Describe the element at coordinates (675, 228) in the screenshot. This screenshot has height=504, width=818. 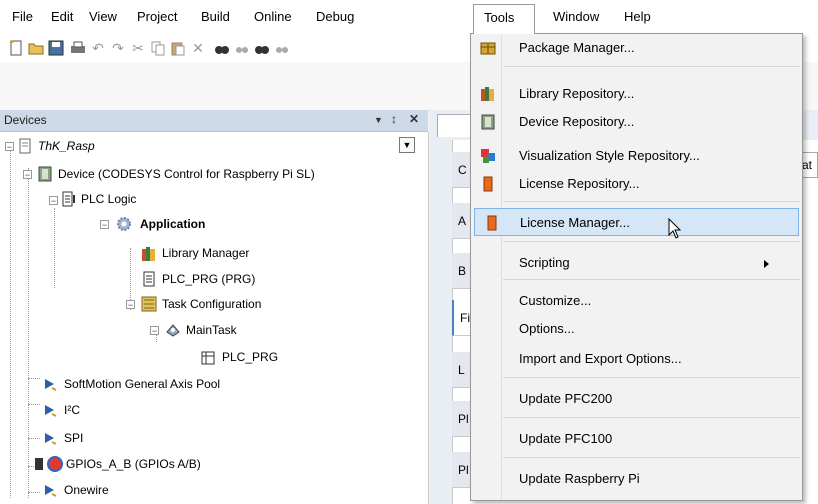
I see `mouse-cursor-icon` at that location.